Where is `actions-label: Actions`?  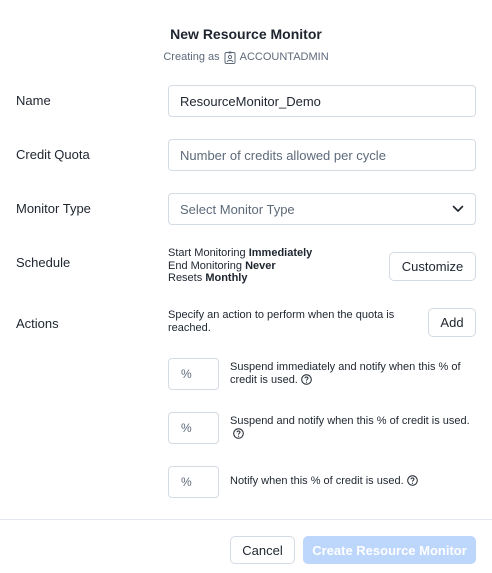
actions-label: Actions is located at coordinates (37, 323).